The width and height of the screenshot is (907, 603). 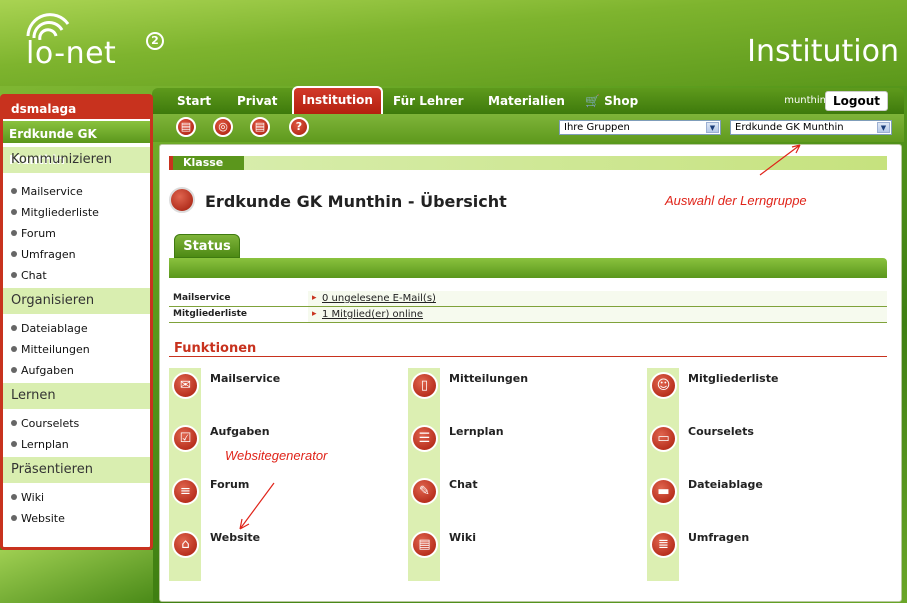 What do you see at coordinates (528, 356) in the screenshot?
I see `divider` at bounding box center [528, 356].